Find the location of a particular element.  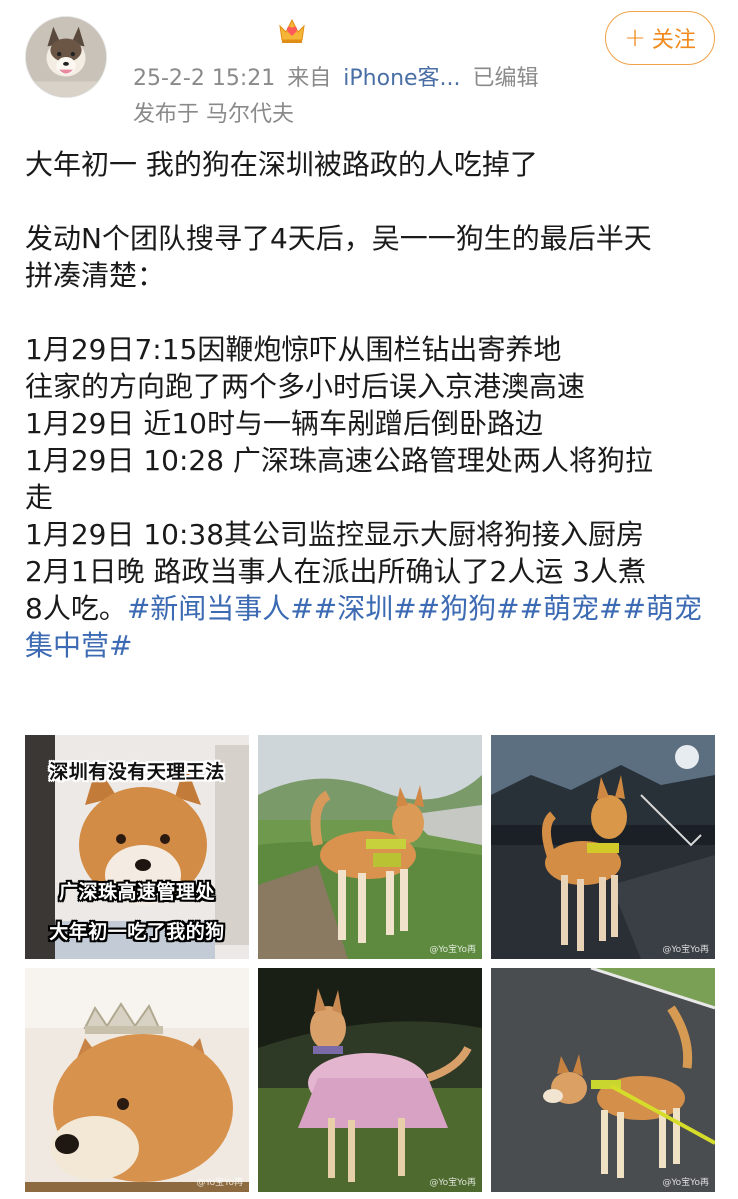

image-caption-bottom: 大年初一吃了我的狗 is located at coordinates (137, 932).